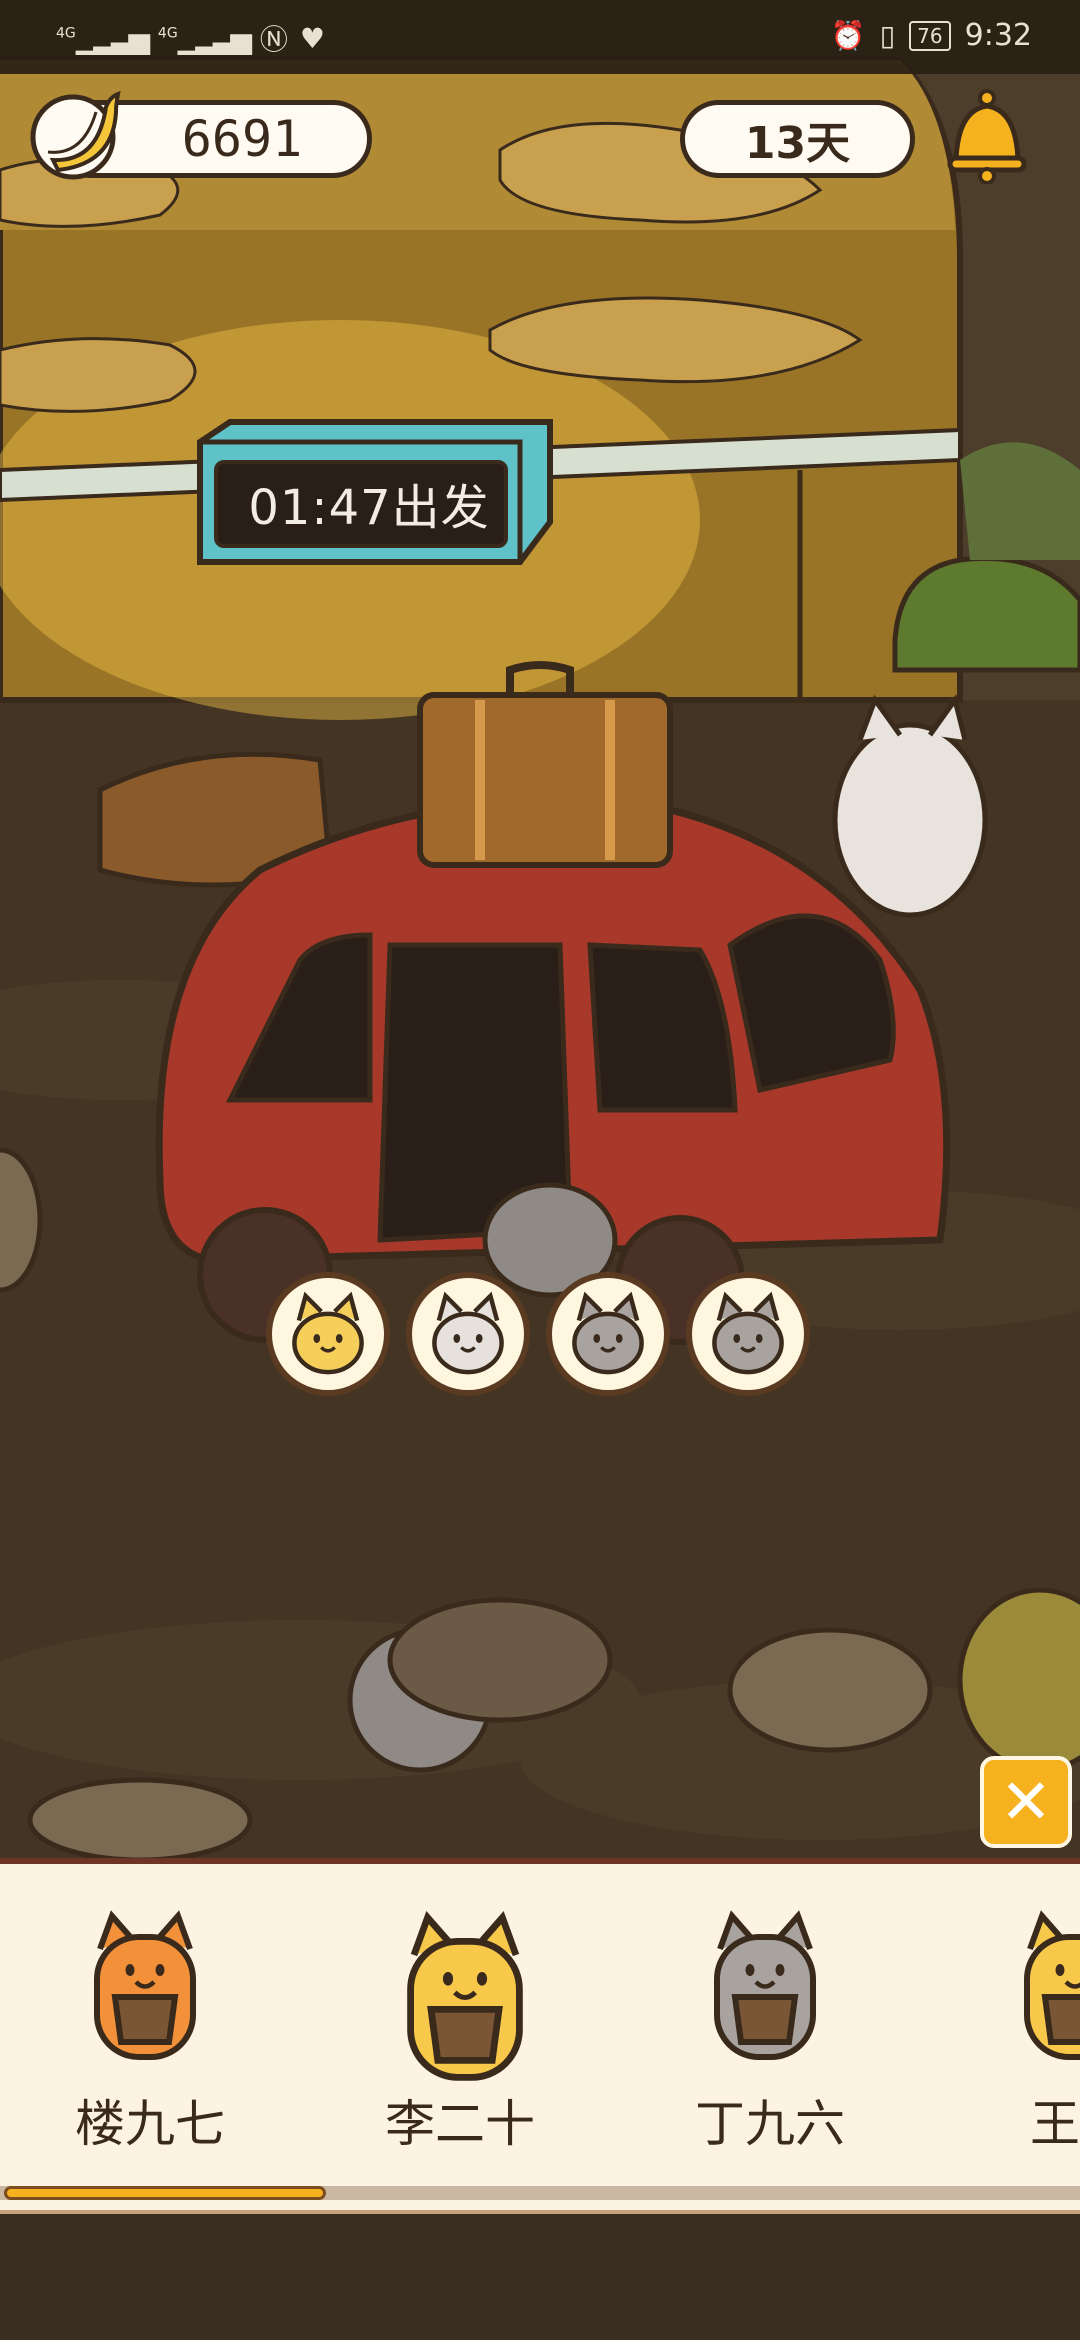 This screenshot has height=2340, width=1080. I want to click on status-right: ⏰ ▯ 76 9:32, so click(931, 35).